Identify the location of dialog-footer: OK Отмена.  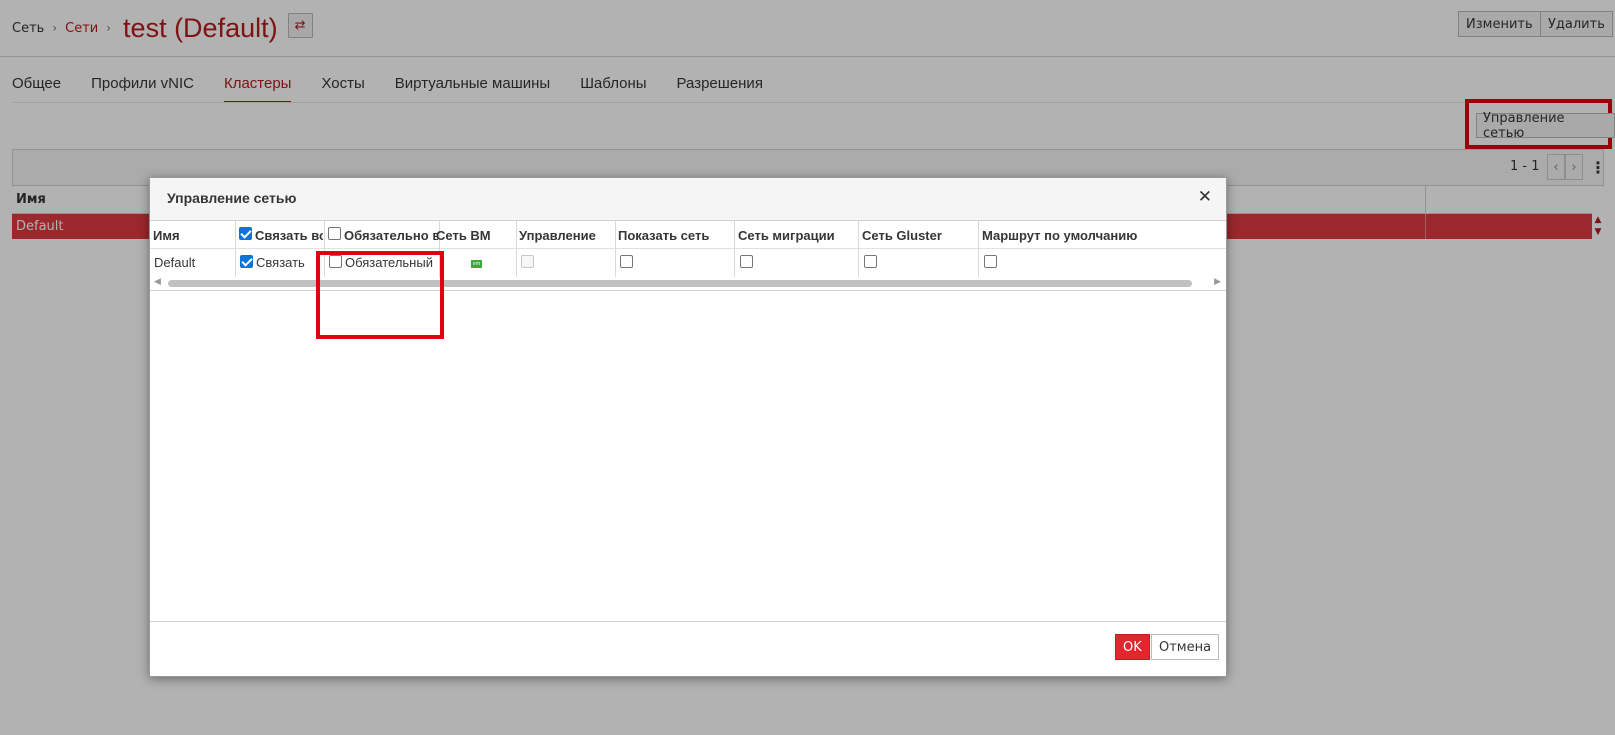
(688, 648).